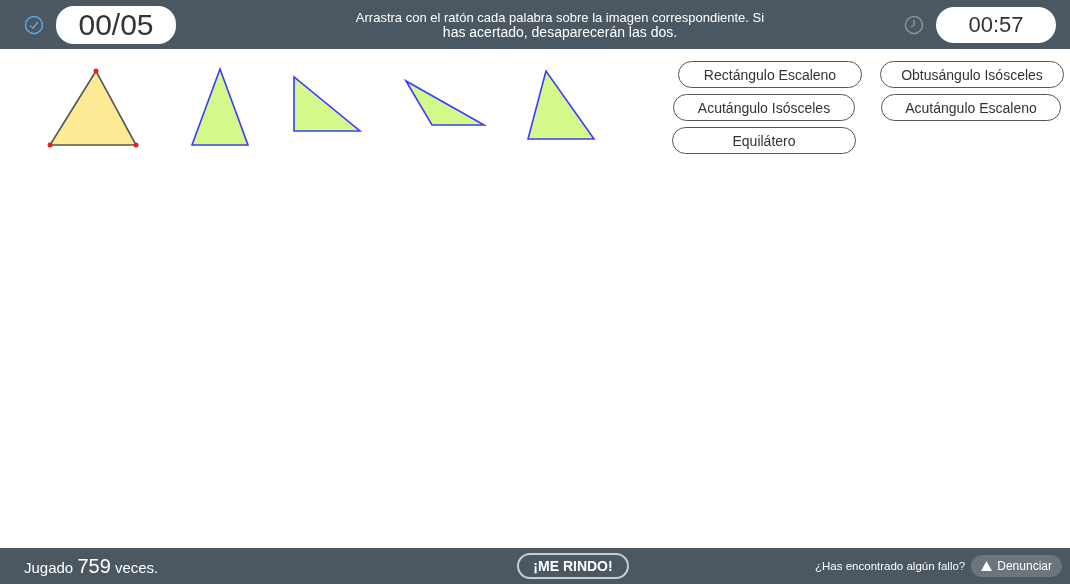 The image size is (1070, 584). What do you see at coordinates (972, 74) in the screenshot?
I see `word-chip: Obtusángulo Isósceles` at bounding box center [972, 74].